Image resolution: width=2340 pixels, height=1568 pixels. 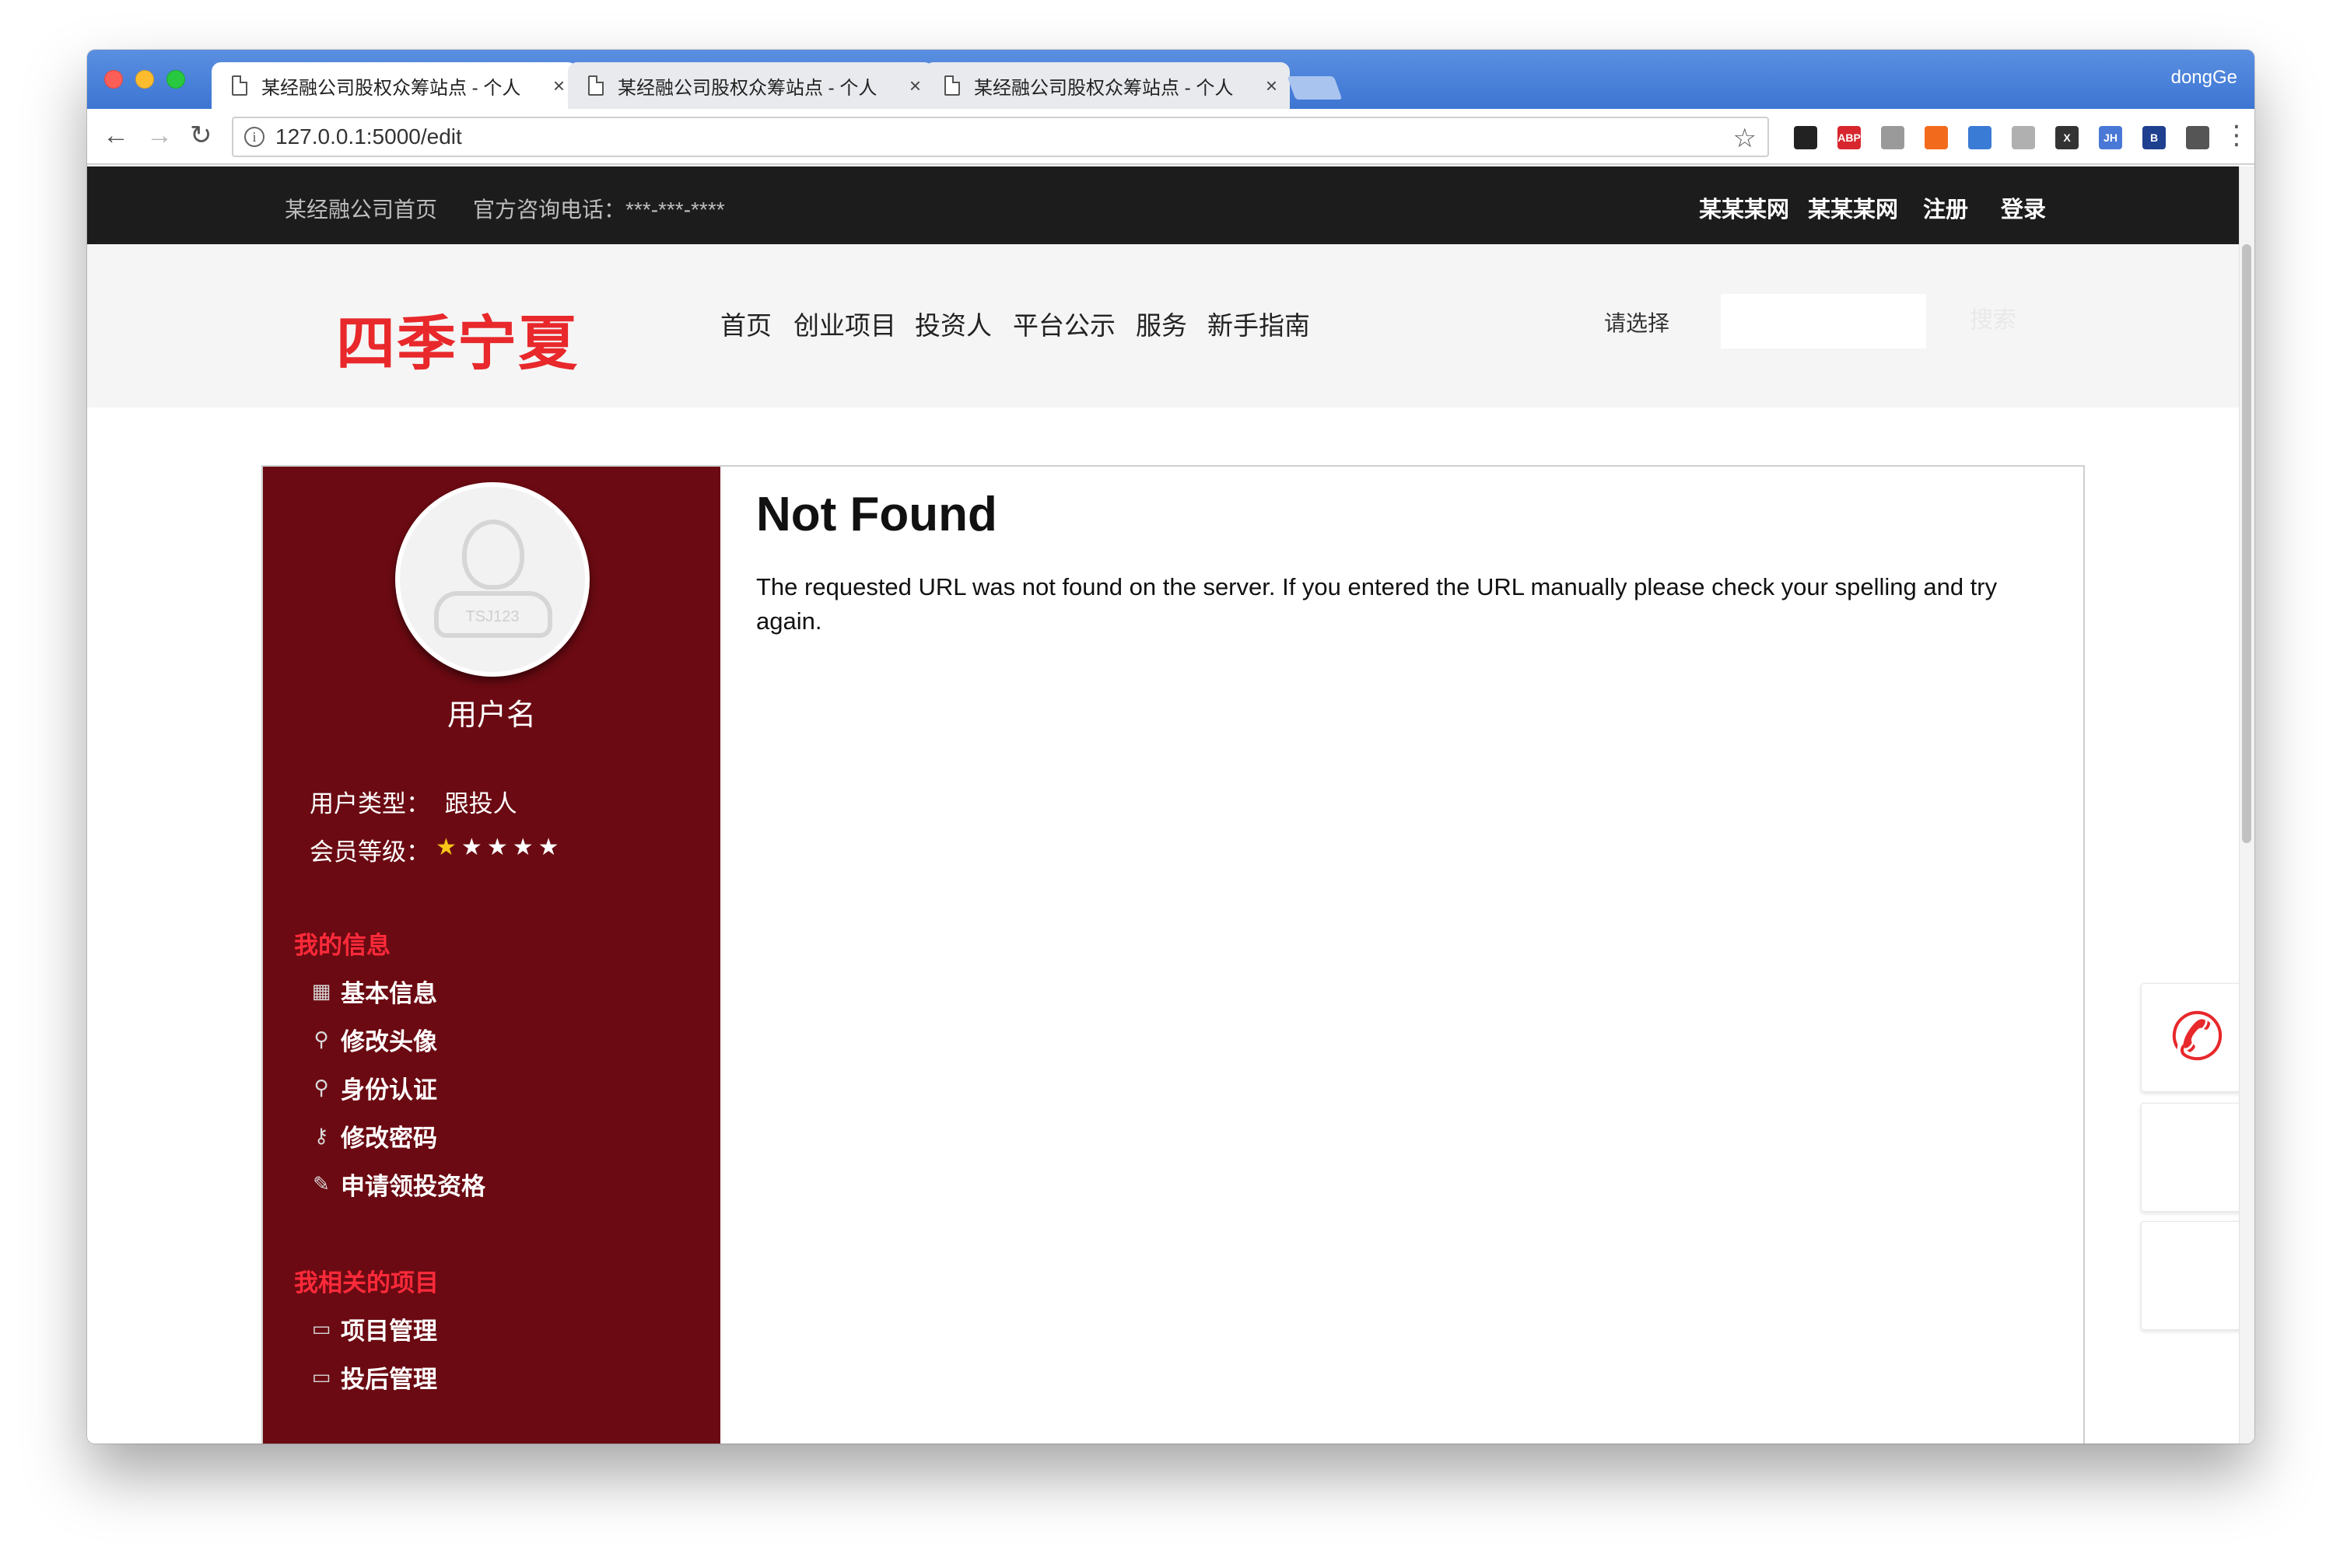 What do you see at coordinates (877, 514) in the screenshot?
I see `page-title: Not Found` at bounding box center [877, 514].